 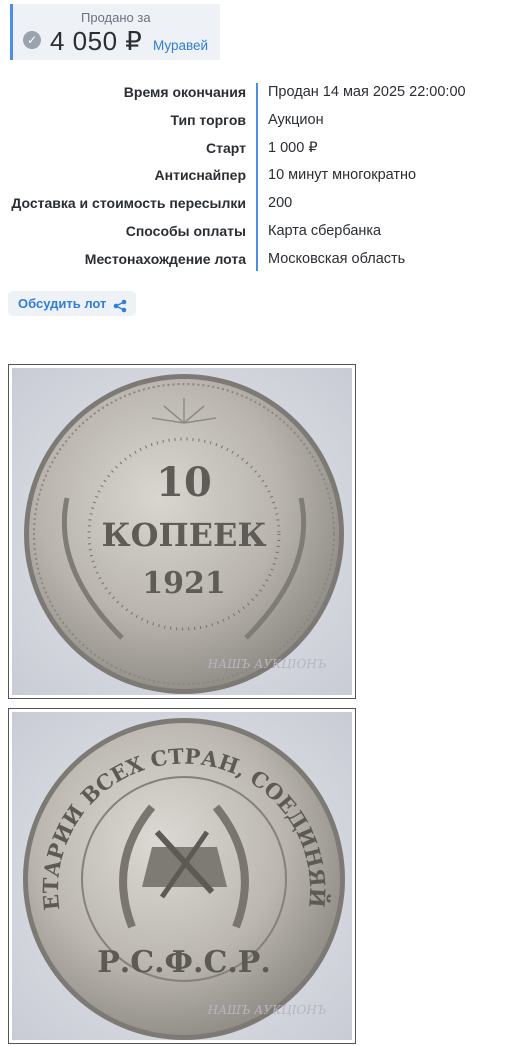 I want to click on detail-key: Тип торгов, so click(x=208, y=119).